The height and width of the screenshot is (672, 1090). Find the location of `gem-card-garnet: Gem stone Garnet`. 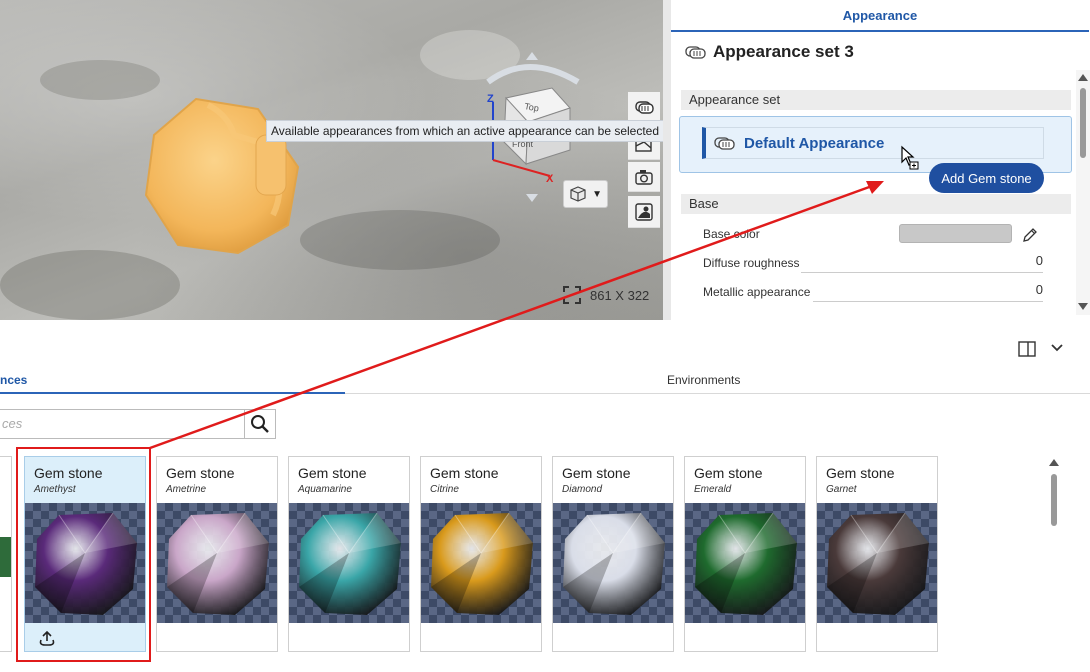

gem-card-garnet: Gem stone Garnet is located at coordinates (877, 554).